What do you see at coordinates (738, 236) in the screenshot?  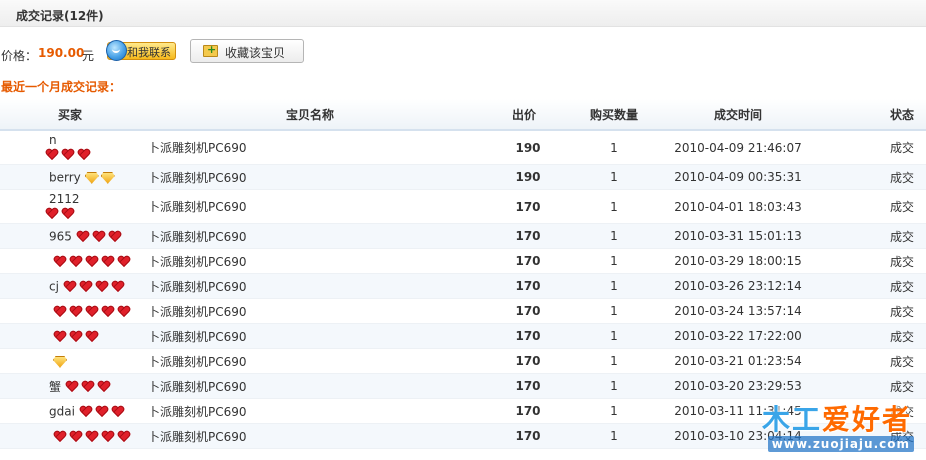 I see `deal-time: 2010-03-31 15:01:13` at bounding box center [738, 236].